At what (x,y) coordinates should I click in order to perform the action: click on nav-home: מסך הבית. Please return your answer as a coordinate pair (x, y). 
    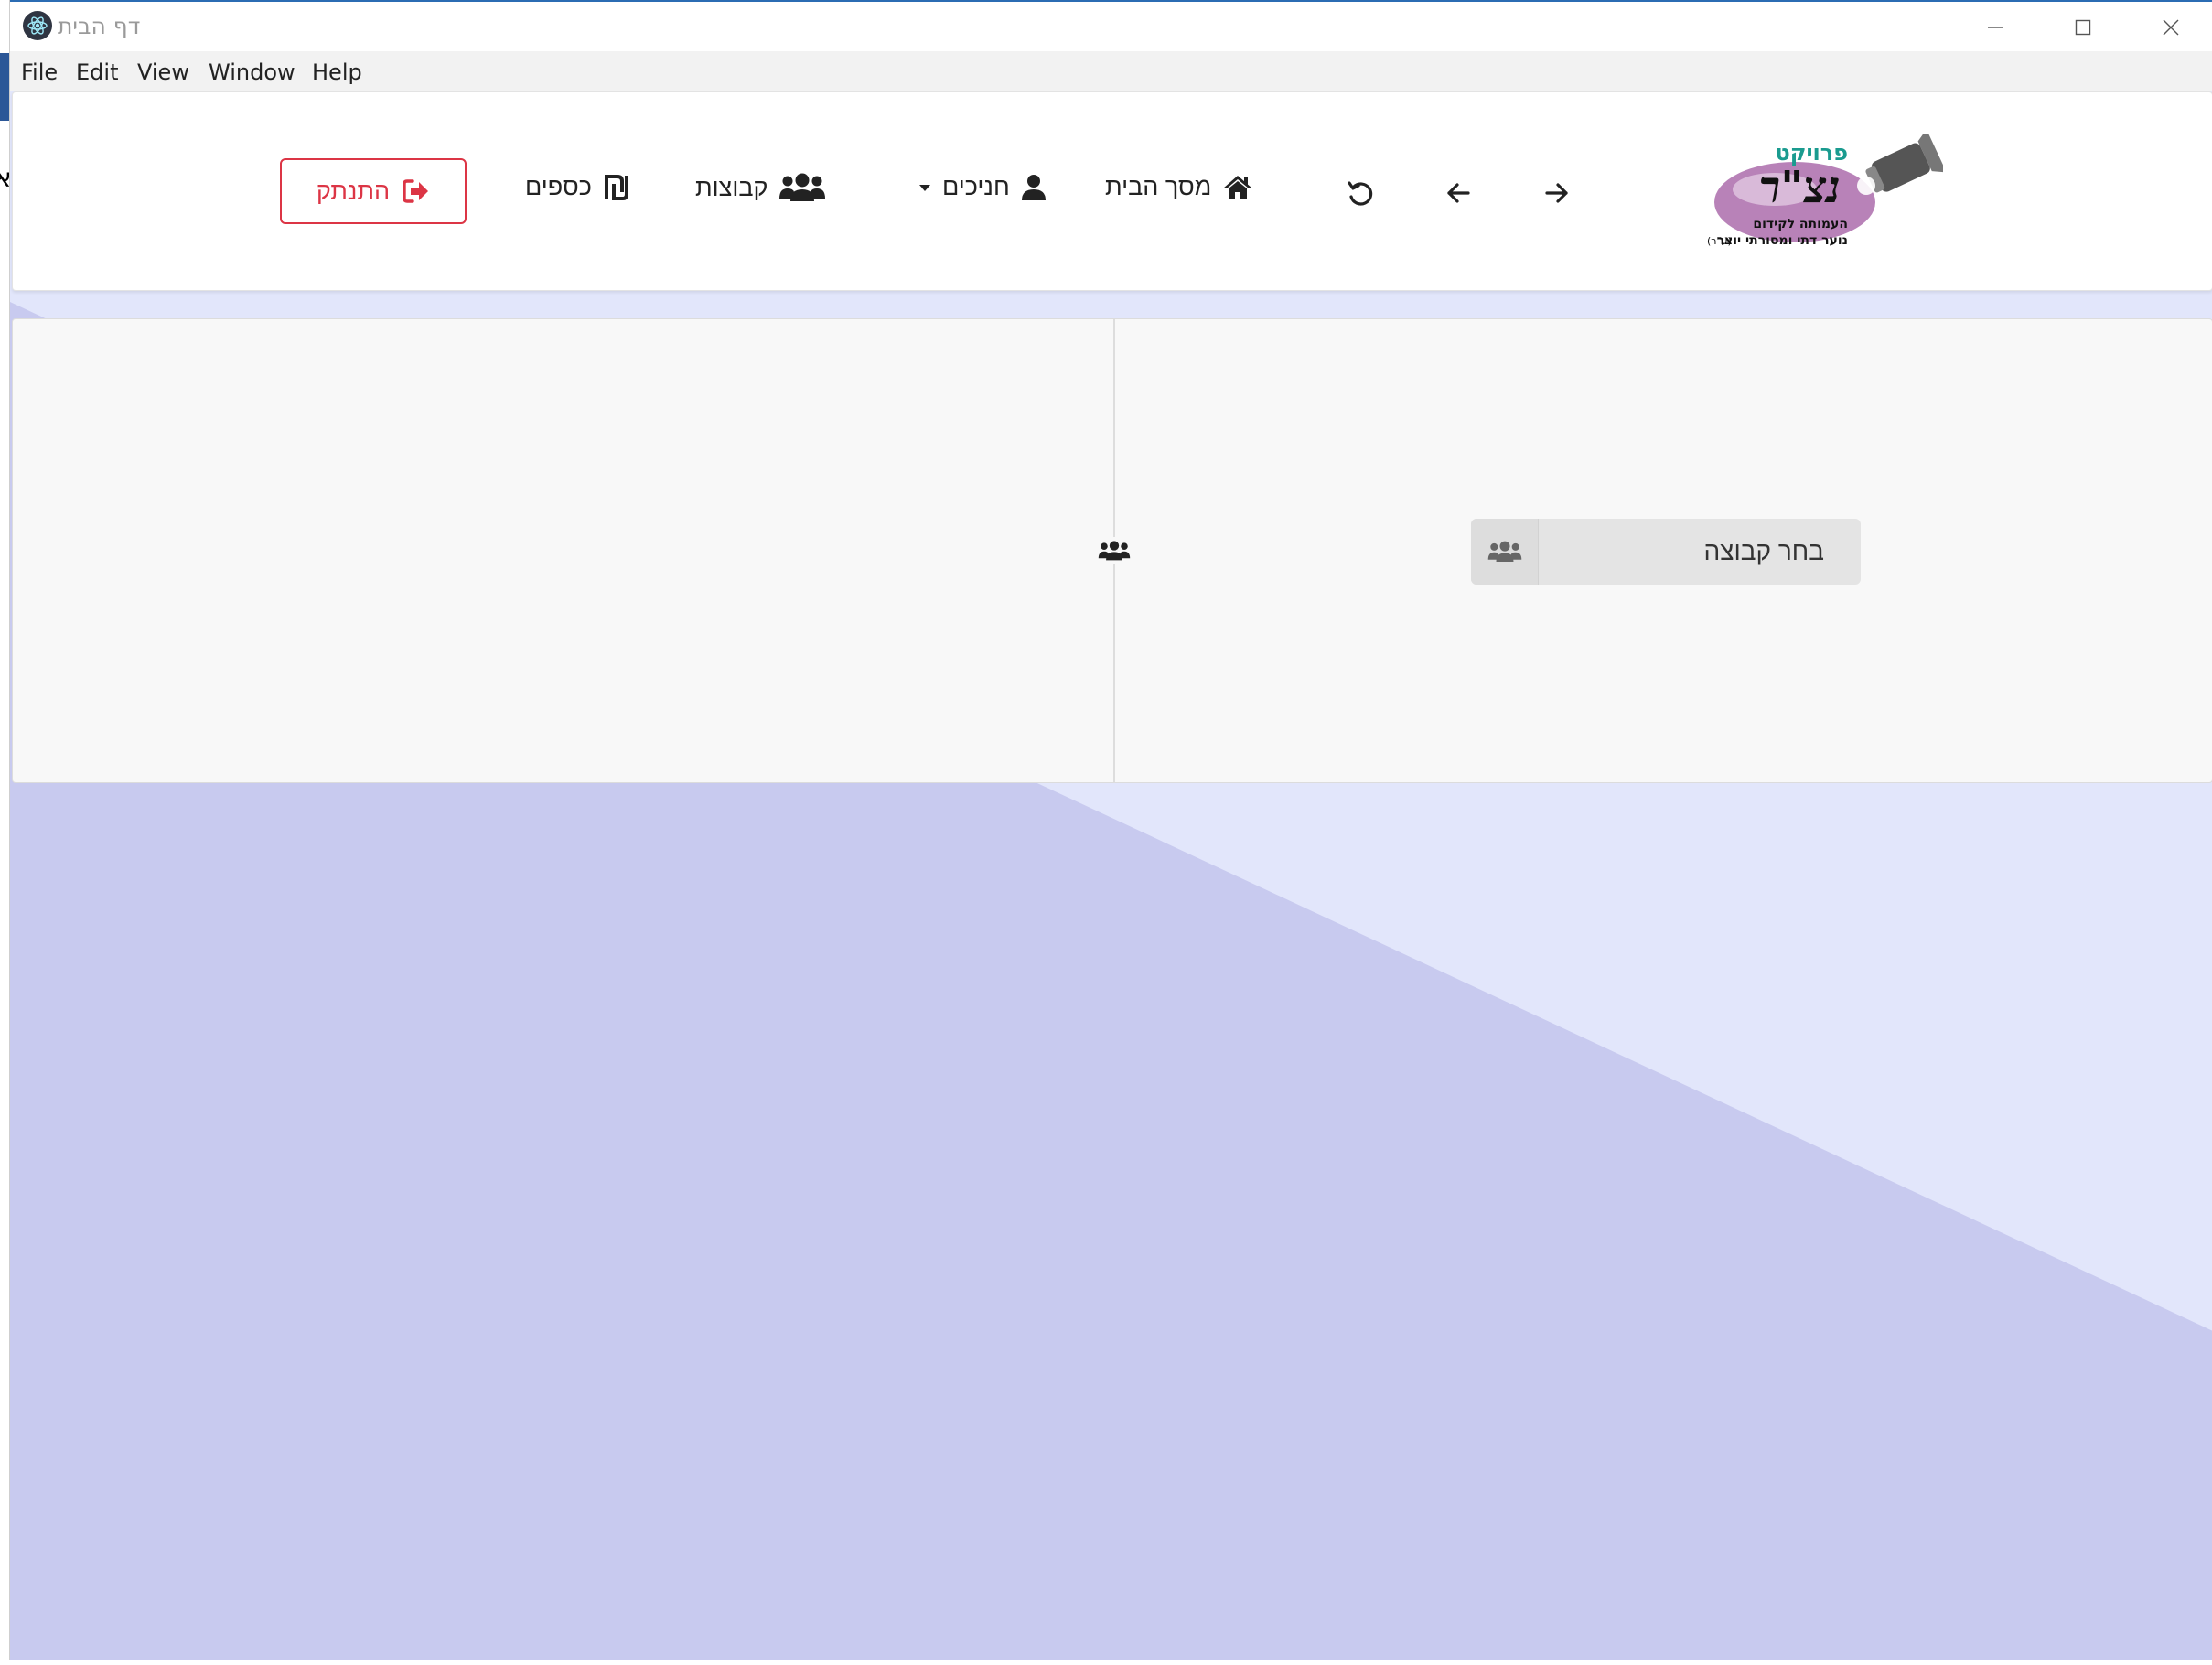
    Looking at the image, I should click on (1179, 187).